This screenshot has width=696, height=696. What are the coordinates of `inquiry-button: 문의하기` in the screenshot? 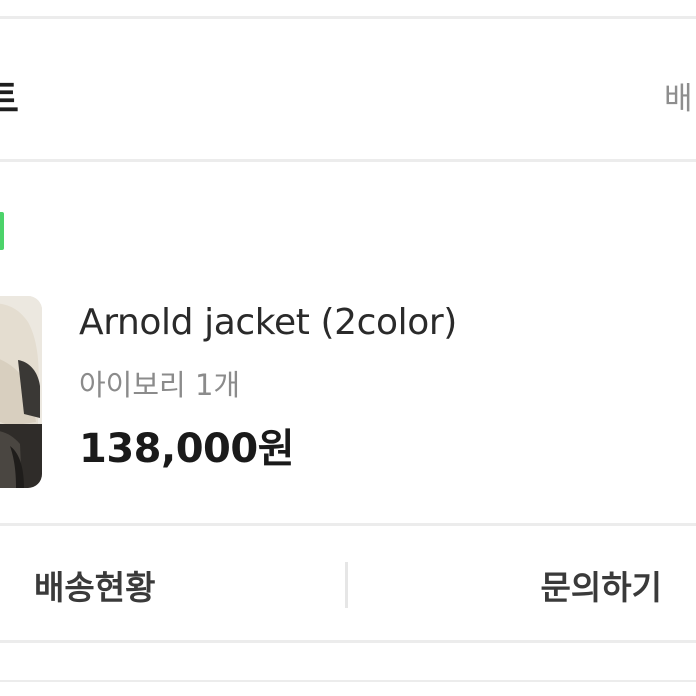 It's located at (522, 585).